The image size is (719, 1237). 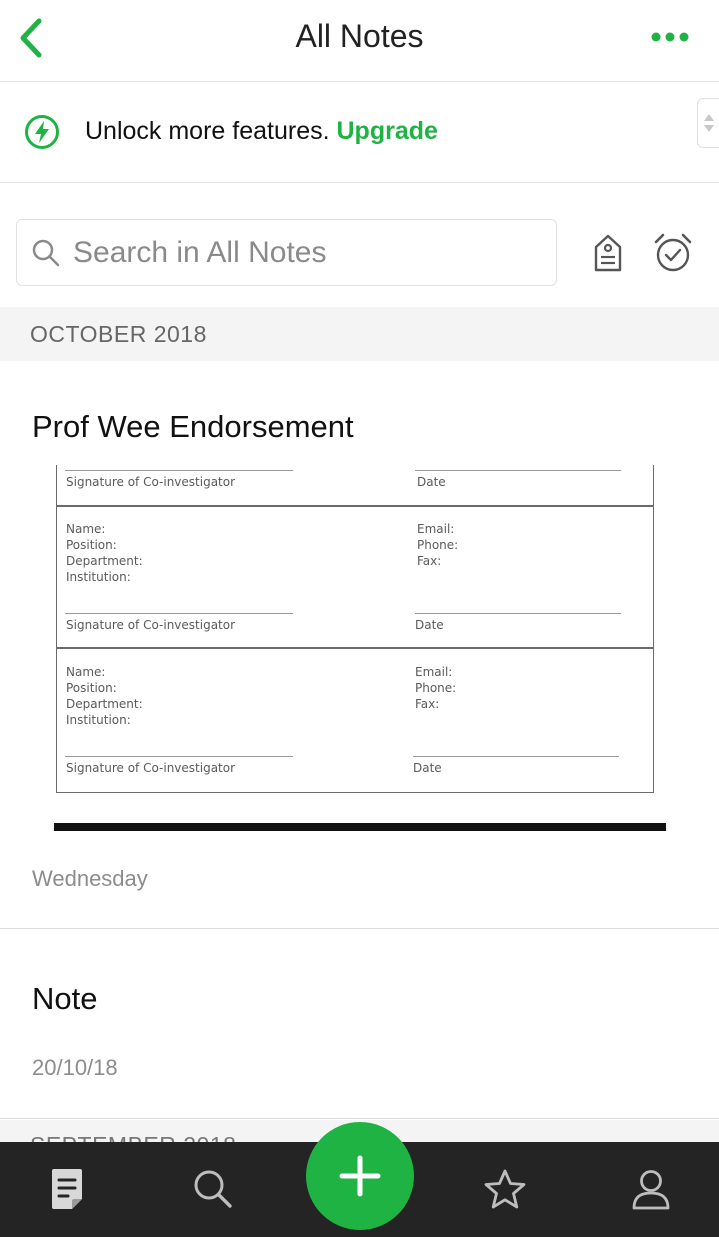 I want to click on upgrade-banner: Unlock more features. Upgrade, so click(x=359, y=133).